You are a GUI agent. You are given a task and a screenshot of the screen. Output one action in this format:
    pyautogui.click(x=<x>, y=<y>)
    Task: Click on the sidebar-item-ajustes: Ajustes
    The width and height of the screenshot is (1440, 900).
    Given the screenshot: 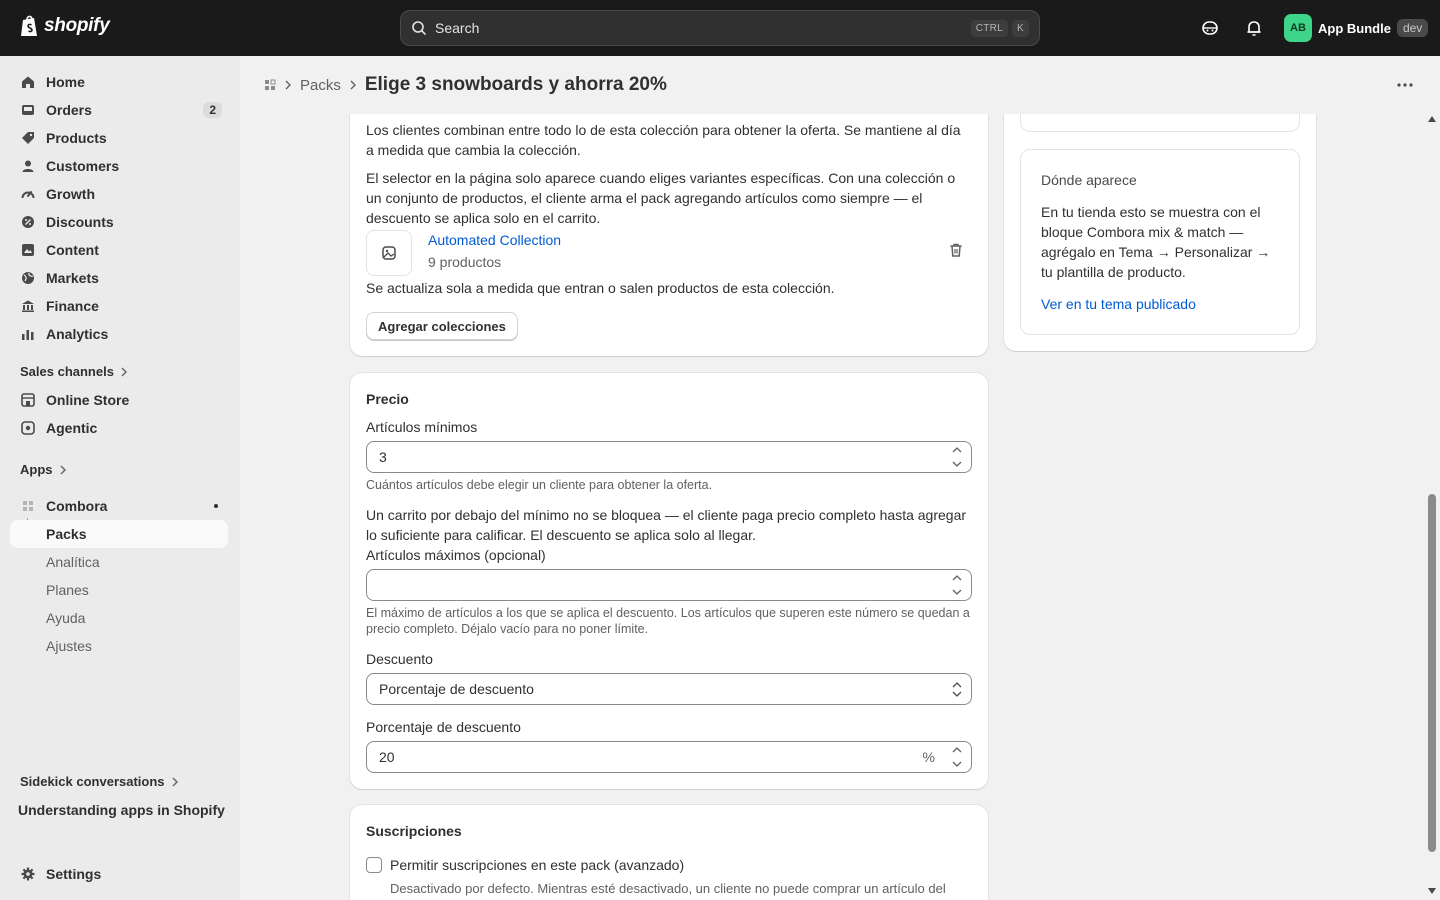 What is the action you would take?
    pyautogui.click(x=119, y=646)
    